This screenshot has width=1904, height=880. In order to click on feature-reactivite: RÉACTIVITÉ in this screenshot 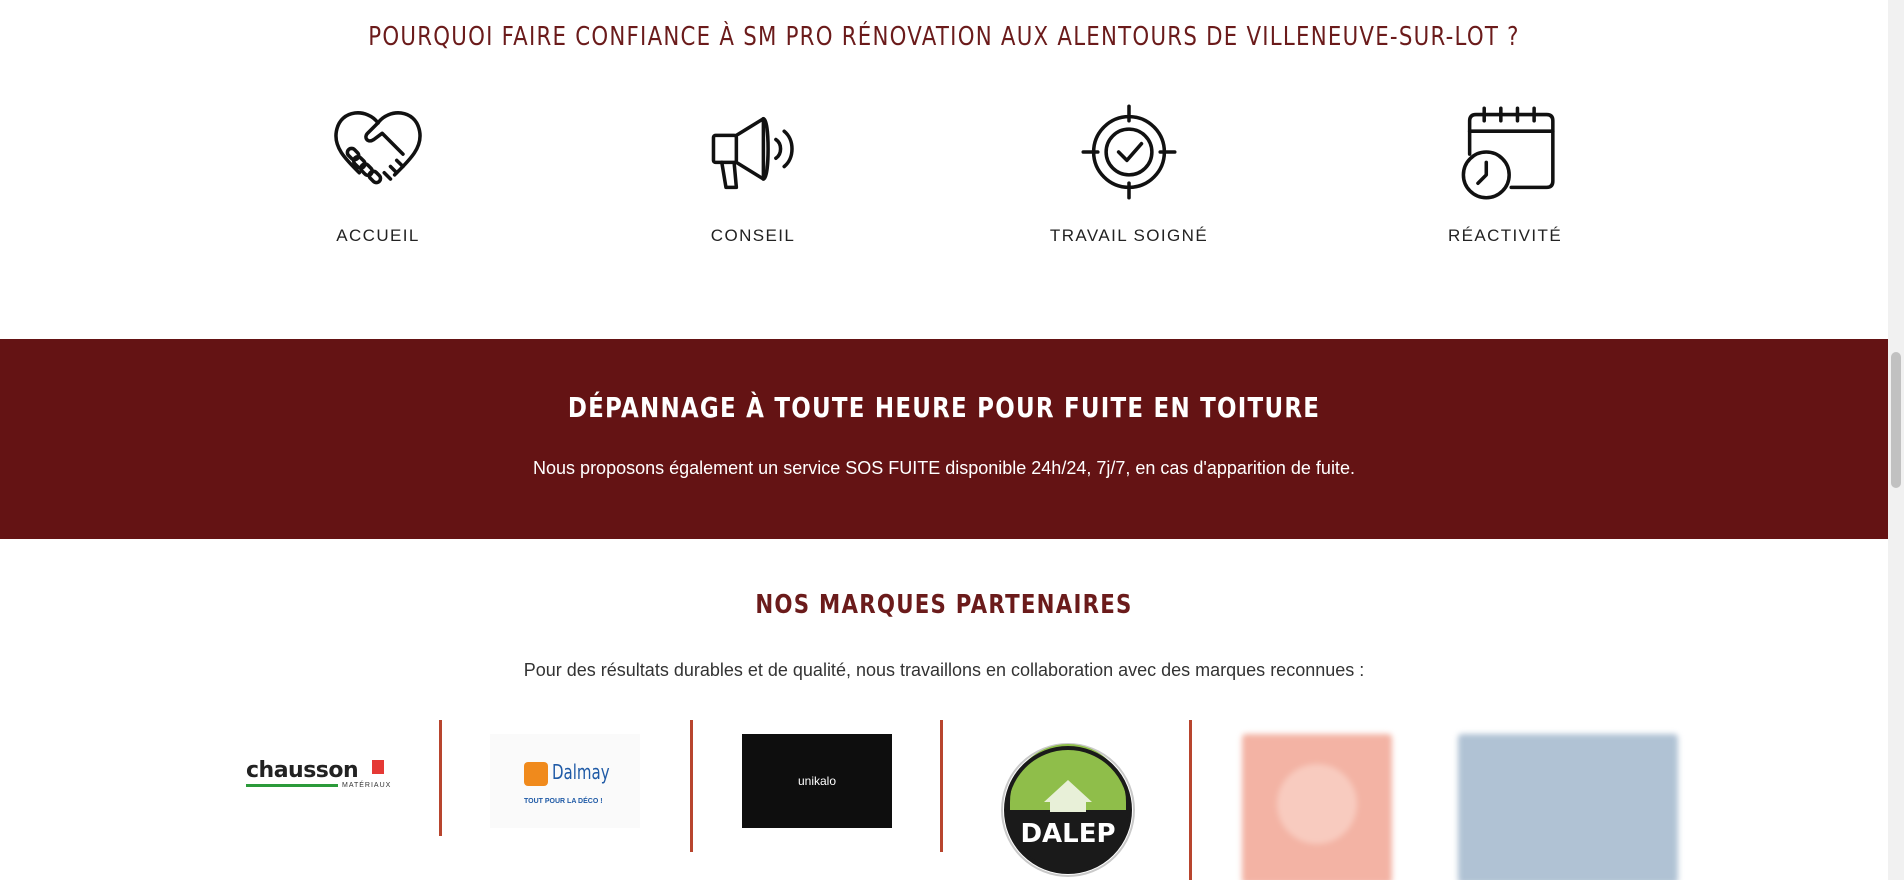, I will do `click(1505, 173)`.